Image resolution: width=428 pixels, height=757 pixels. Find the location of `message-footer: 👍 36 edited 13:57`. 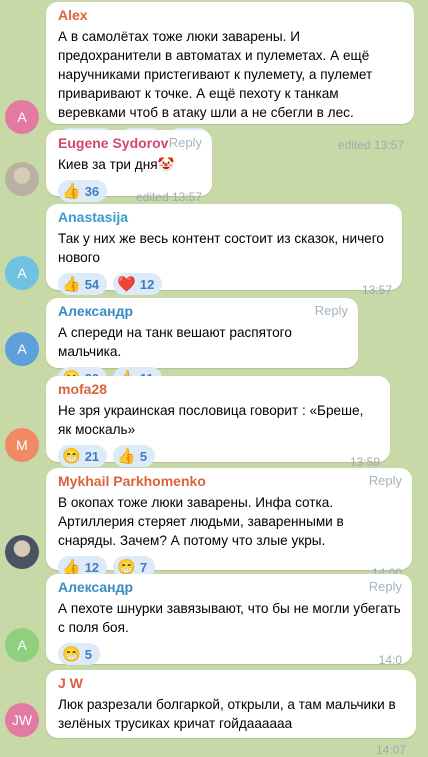

message-footer: 👍 36 edited 13:57 is located at coordinates (130, 192).